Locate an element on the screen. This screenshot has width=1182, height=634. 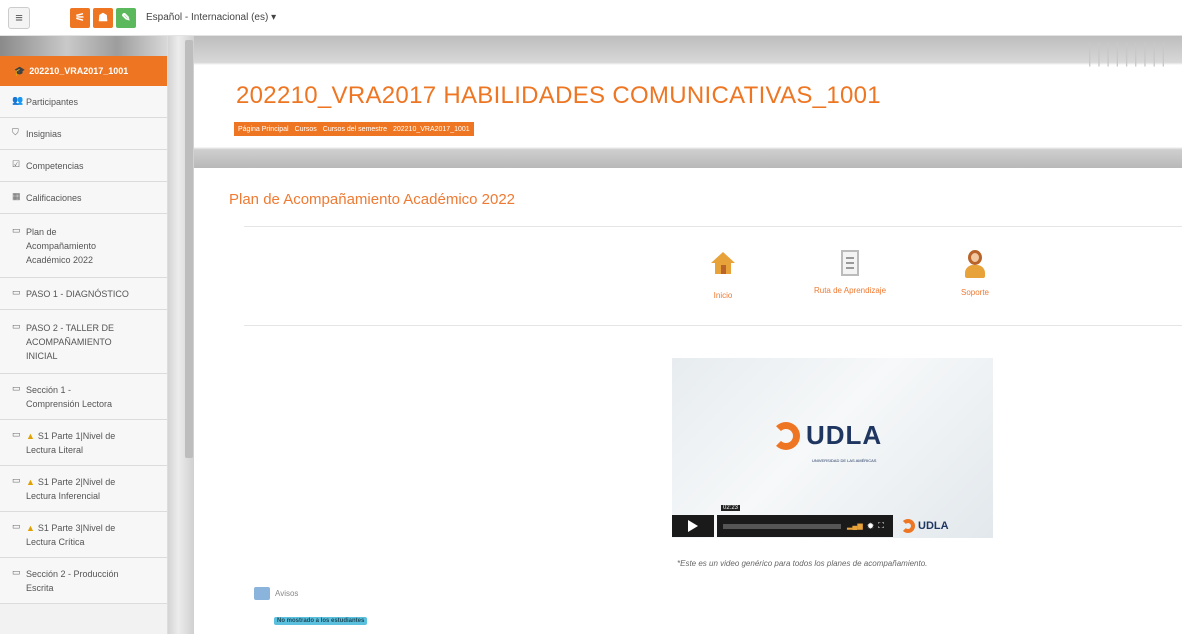
sidebar-item-label: Insignias is located at coordinates (44, 134).